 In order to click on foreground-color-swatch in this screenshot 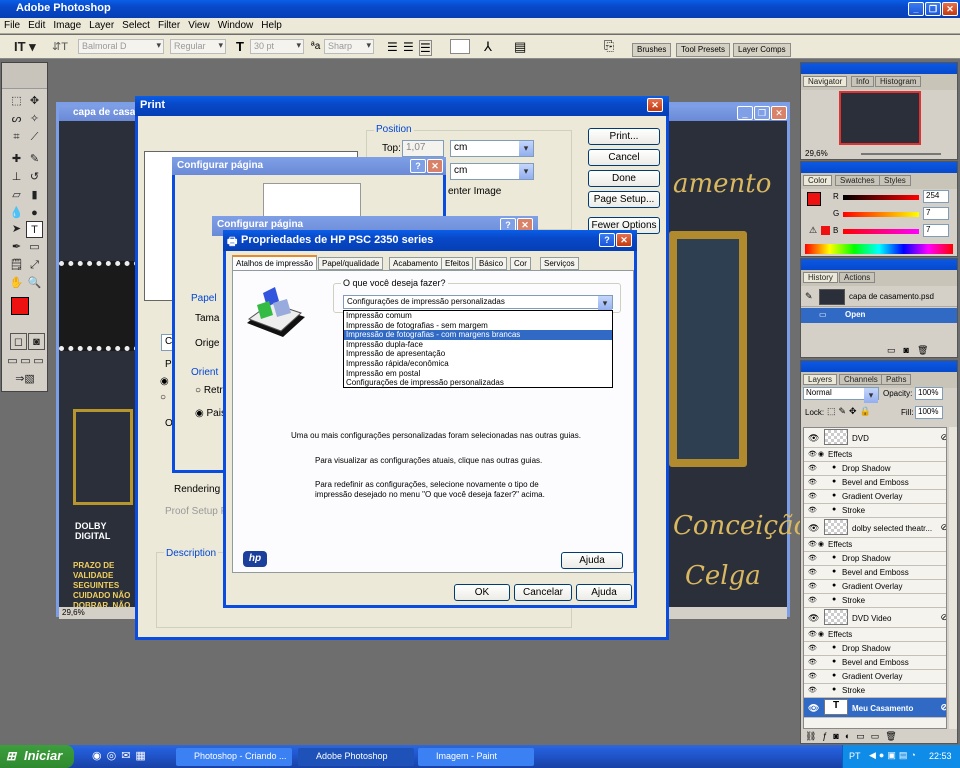, I will do `click(20, 306)`.